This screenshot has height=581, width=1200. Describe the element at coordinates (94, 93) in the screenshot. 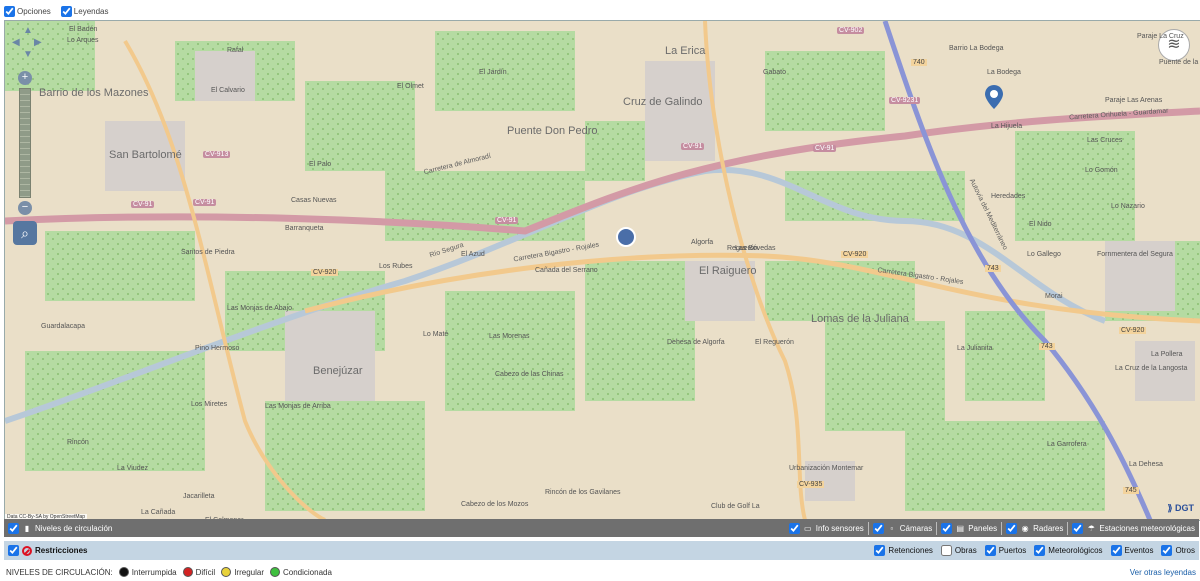

I see `place-label: Barrio de los Mazones` at that location.